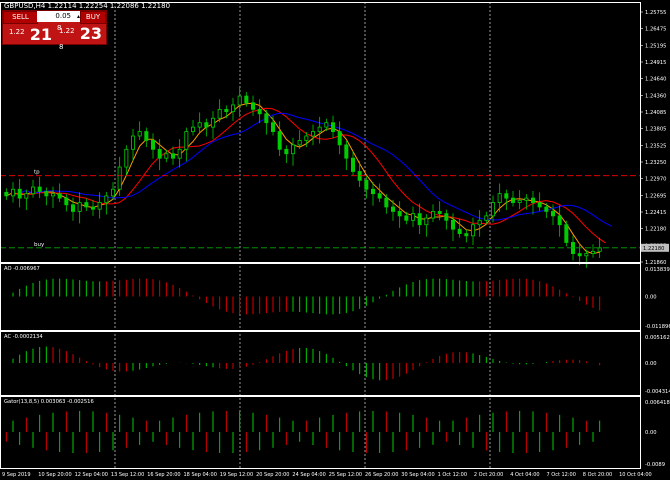 The width and height of the screenshot is (670, 480). I want to click on time-tick-label: 26 Sep 20:00, so click(381, 475).